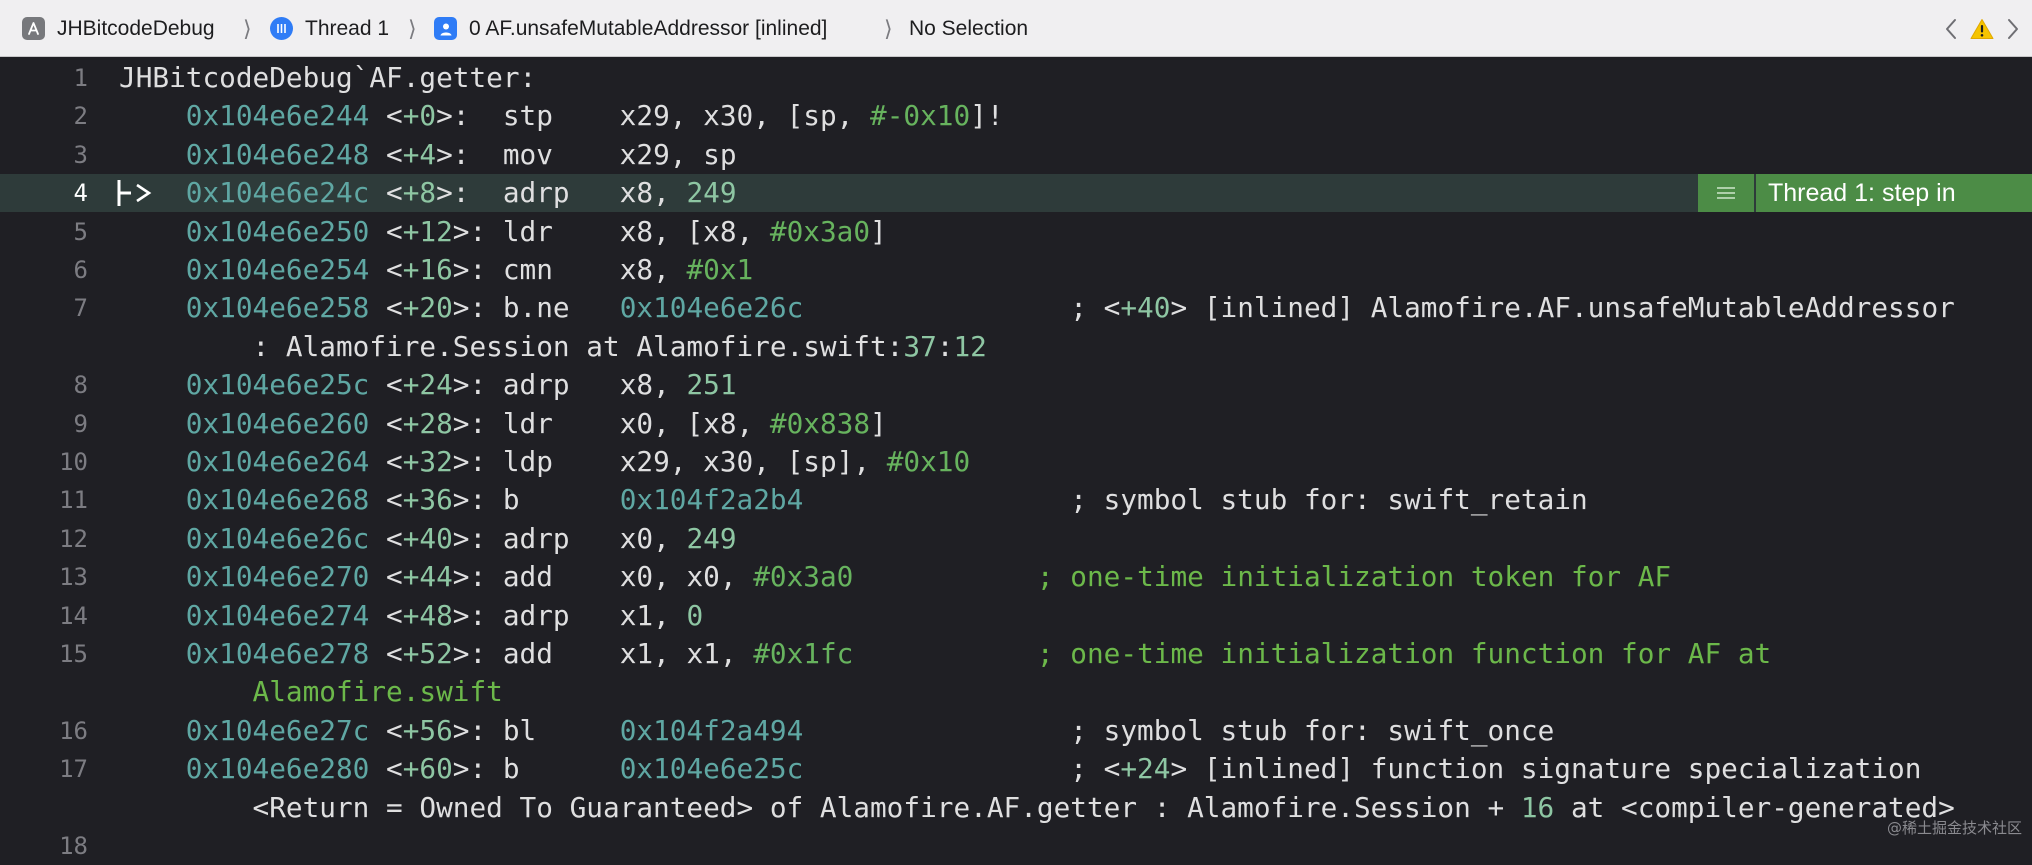  I want to click on code-token: +40, so click(427, 538).